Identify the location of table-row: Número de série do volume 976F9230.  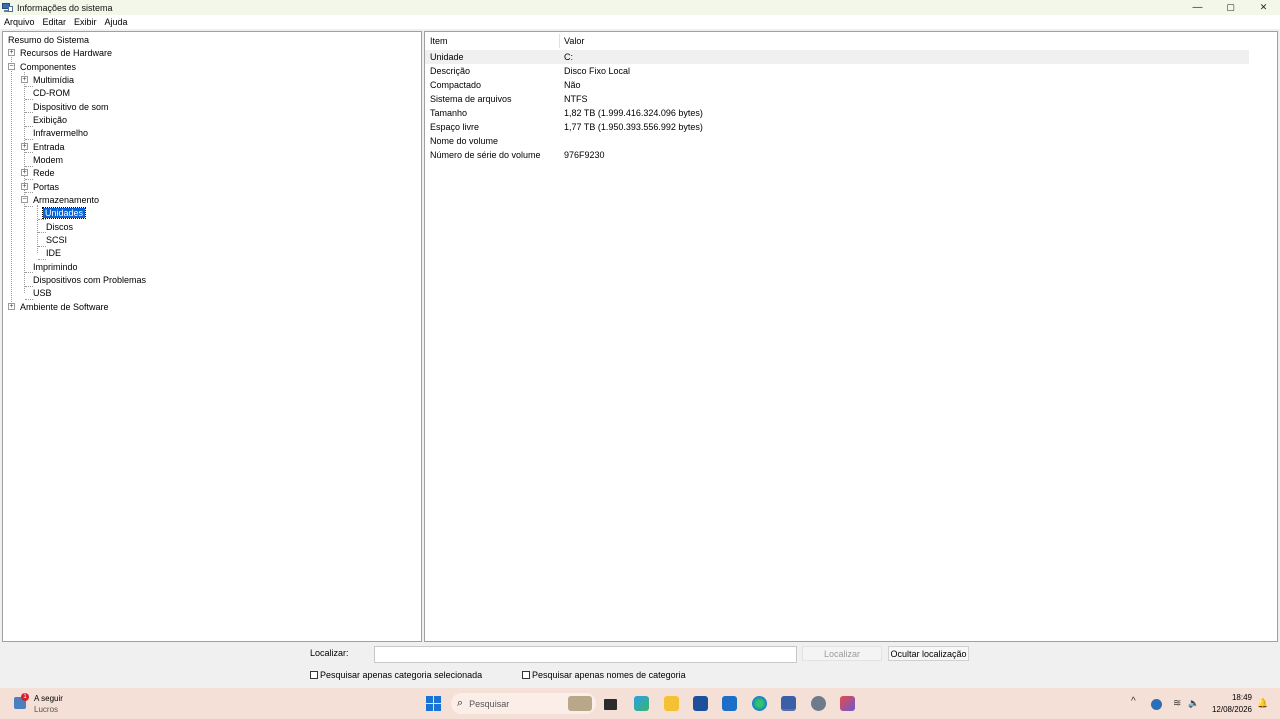
(837, 155).